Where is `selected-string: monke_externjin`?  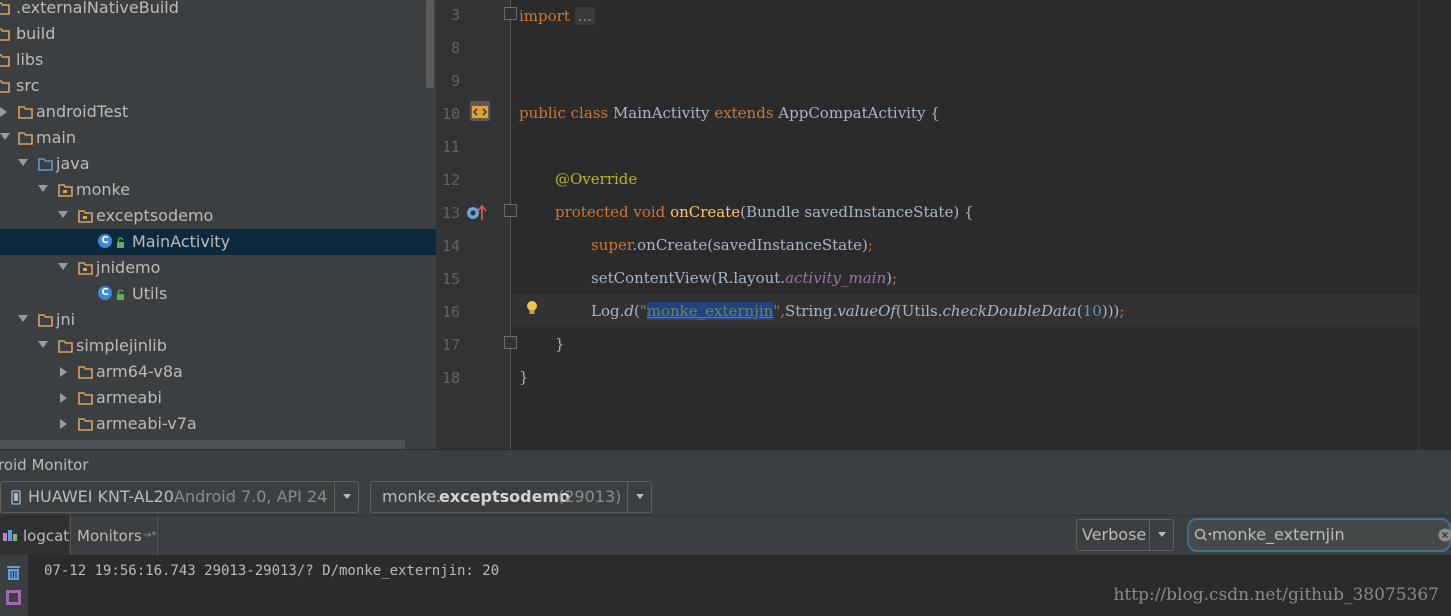
selected-string: monke_externjin is located at coordinates (710, 311).